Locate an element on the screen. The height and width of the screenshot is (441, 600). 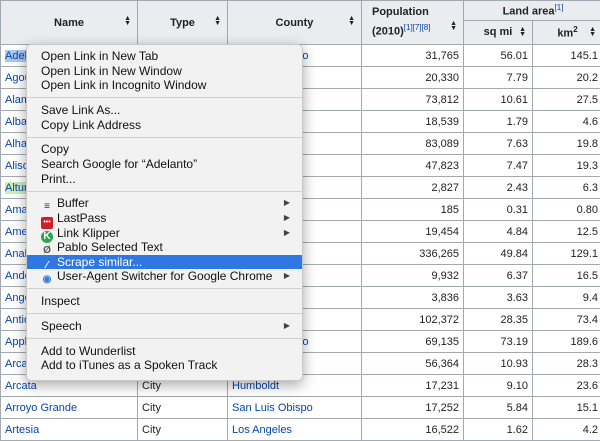
population-cell: 102,372 is located at coordinates (413, 320).